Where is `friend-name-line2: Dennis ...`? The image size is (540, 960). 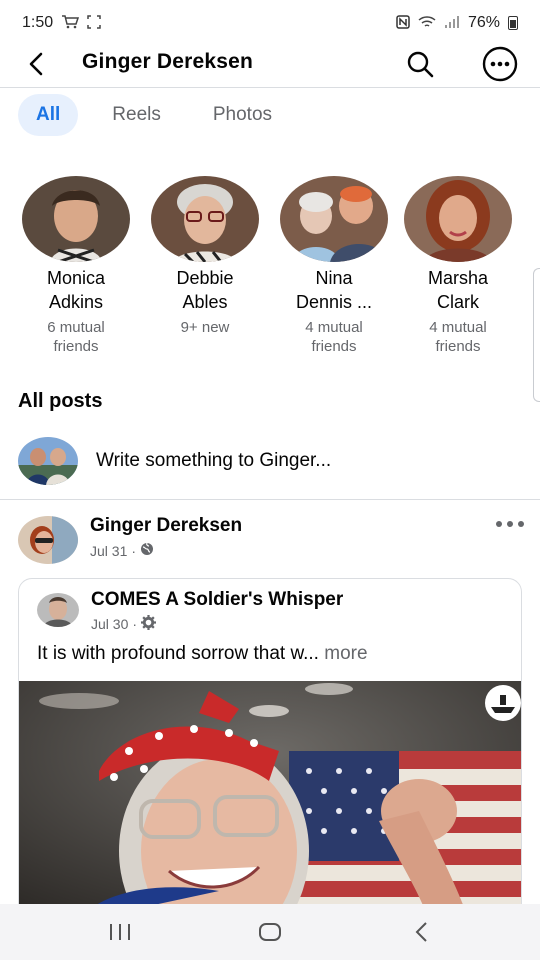
friend-name-line2: Dennis ... is located at coordinates (334, 302).